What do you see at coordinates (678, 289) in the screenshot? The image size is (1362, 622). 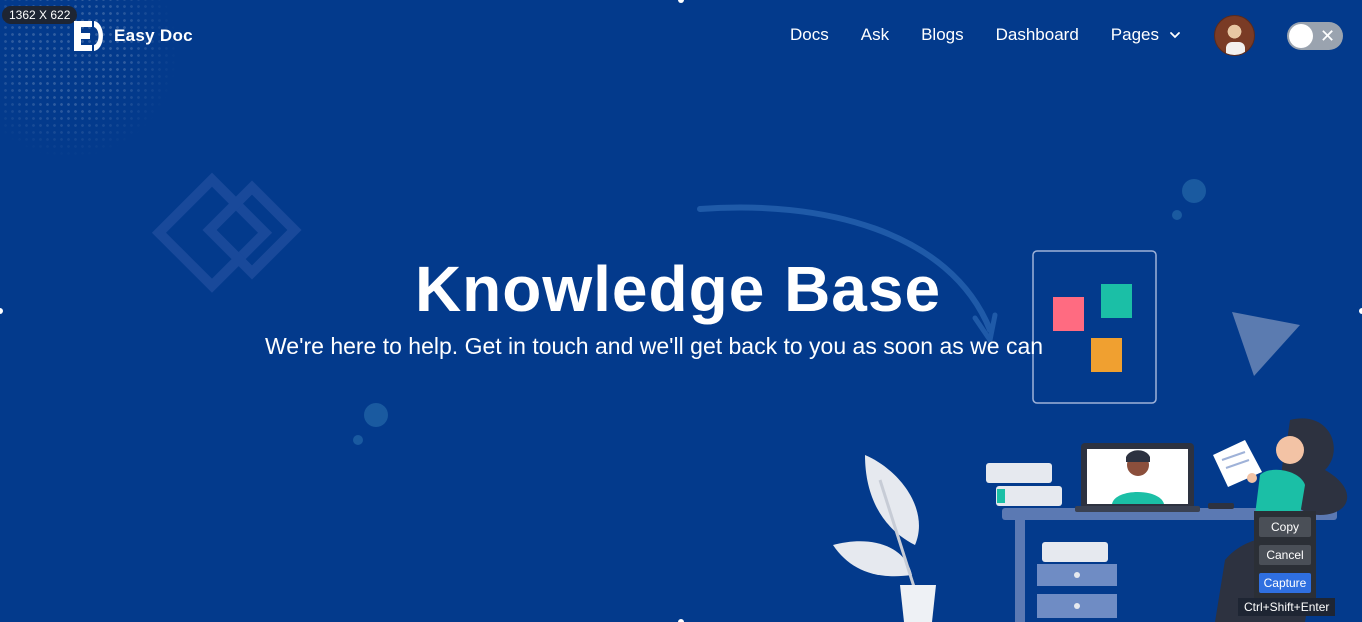 I see `page-title: Knowledge Base` at bounding box center [678, 289].